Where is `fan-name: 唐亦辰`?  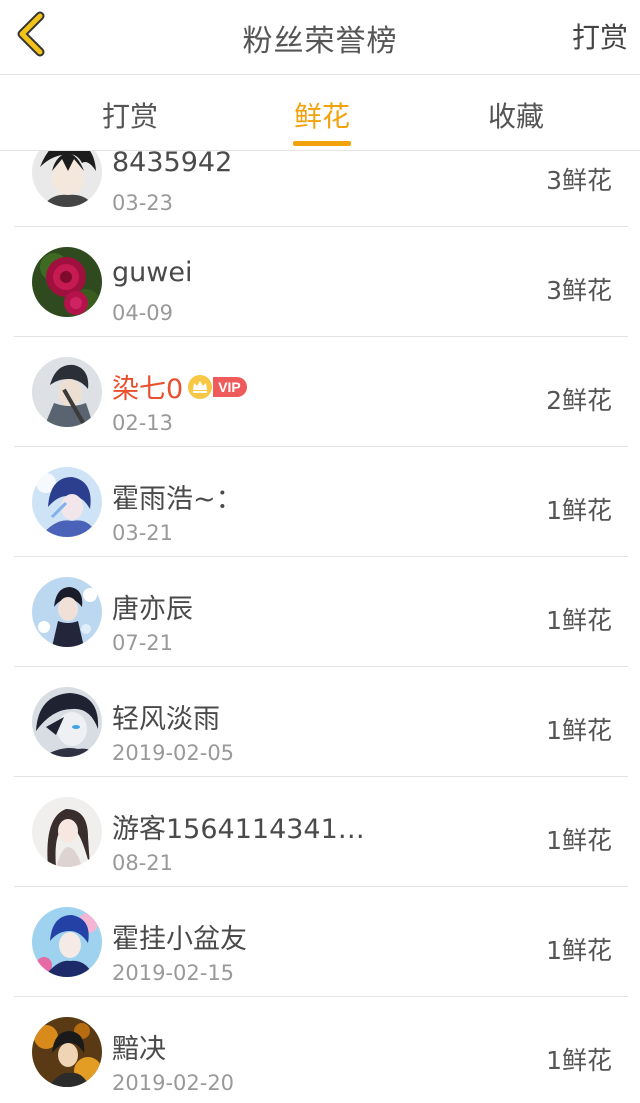 fan-name: 唐亦辰 is located at coordinates (152, 609).